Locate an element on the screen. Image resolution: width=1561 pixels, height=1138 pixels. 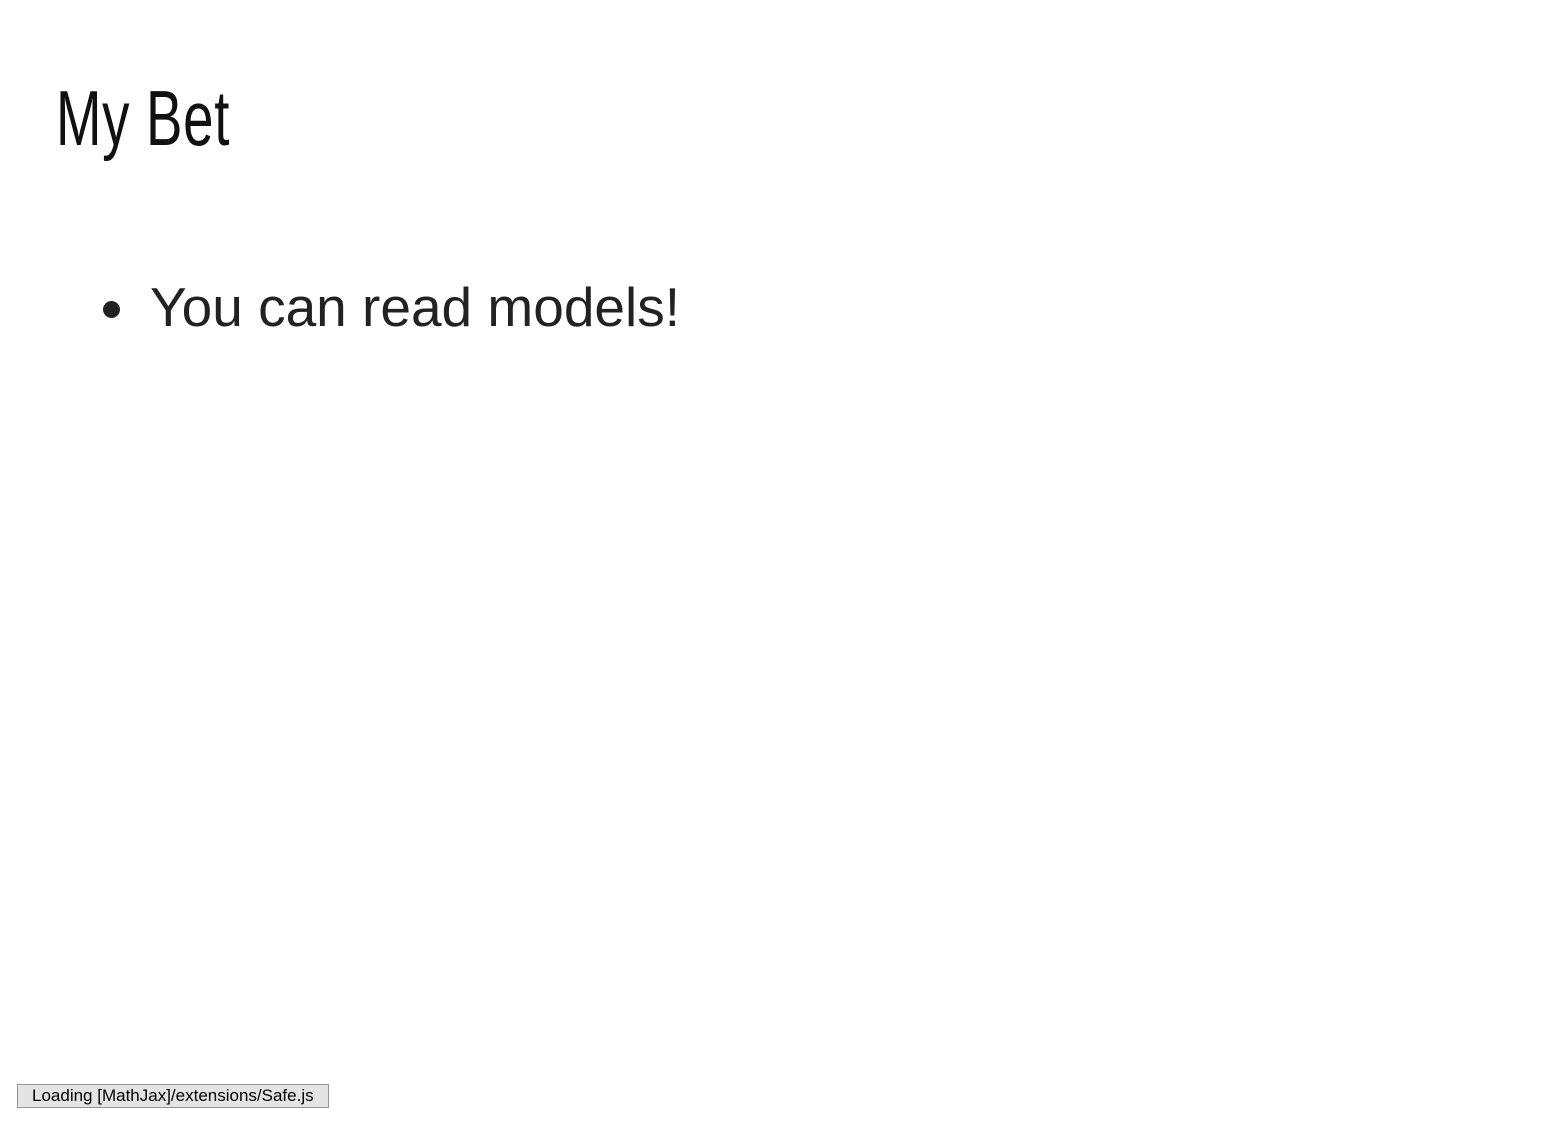
bullet-text: You can read models! is located at coordinates (415, 307).